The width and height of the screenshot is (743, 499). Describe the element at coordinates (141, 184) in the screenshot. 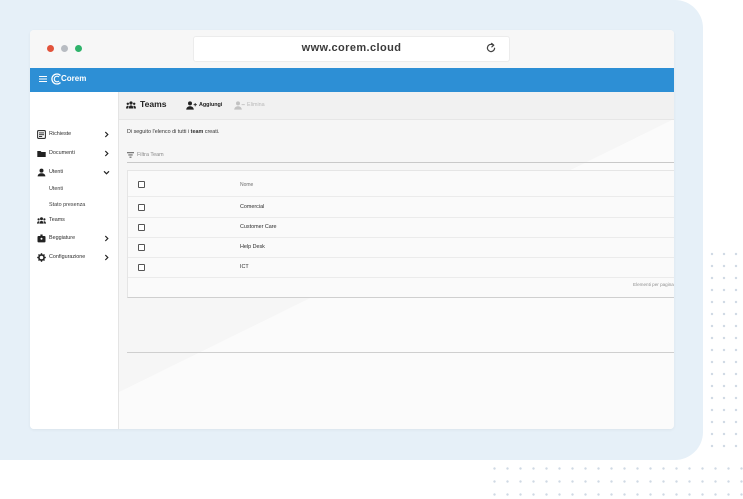

I see `select-all-checkbox` at that location.